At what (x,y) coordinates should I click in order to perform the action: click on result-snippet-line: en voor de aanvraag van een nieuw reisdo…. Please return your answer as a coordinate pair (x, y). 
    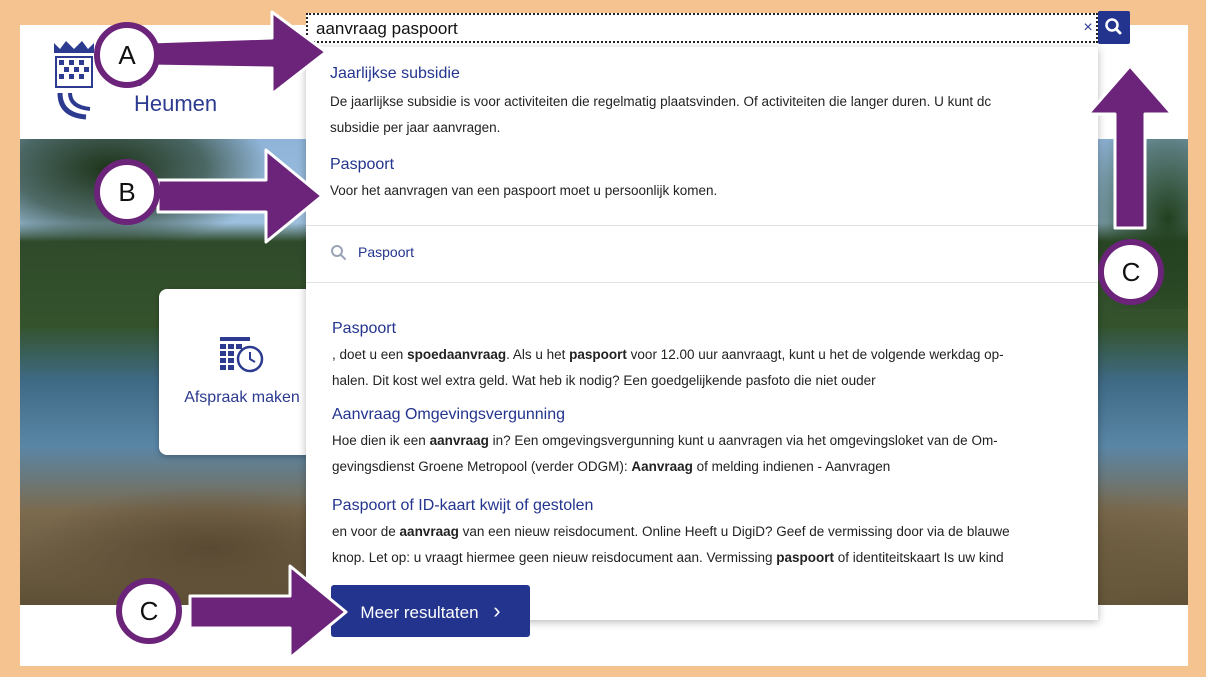
    Looking at the image, I should click on (671, 531).